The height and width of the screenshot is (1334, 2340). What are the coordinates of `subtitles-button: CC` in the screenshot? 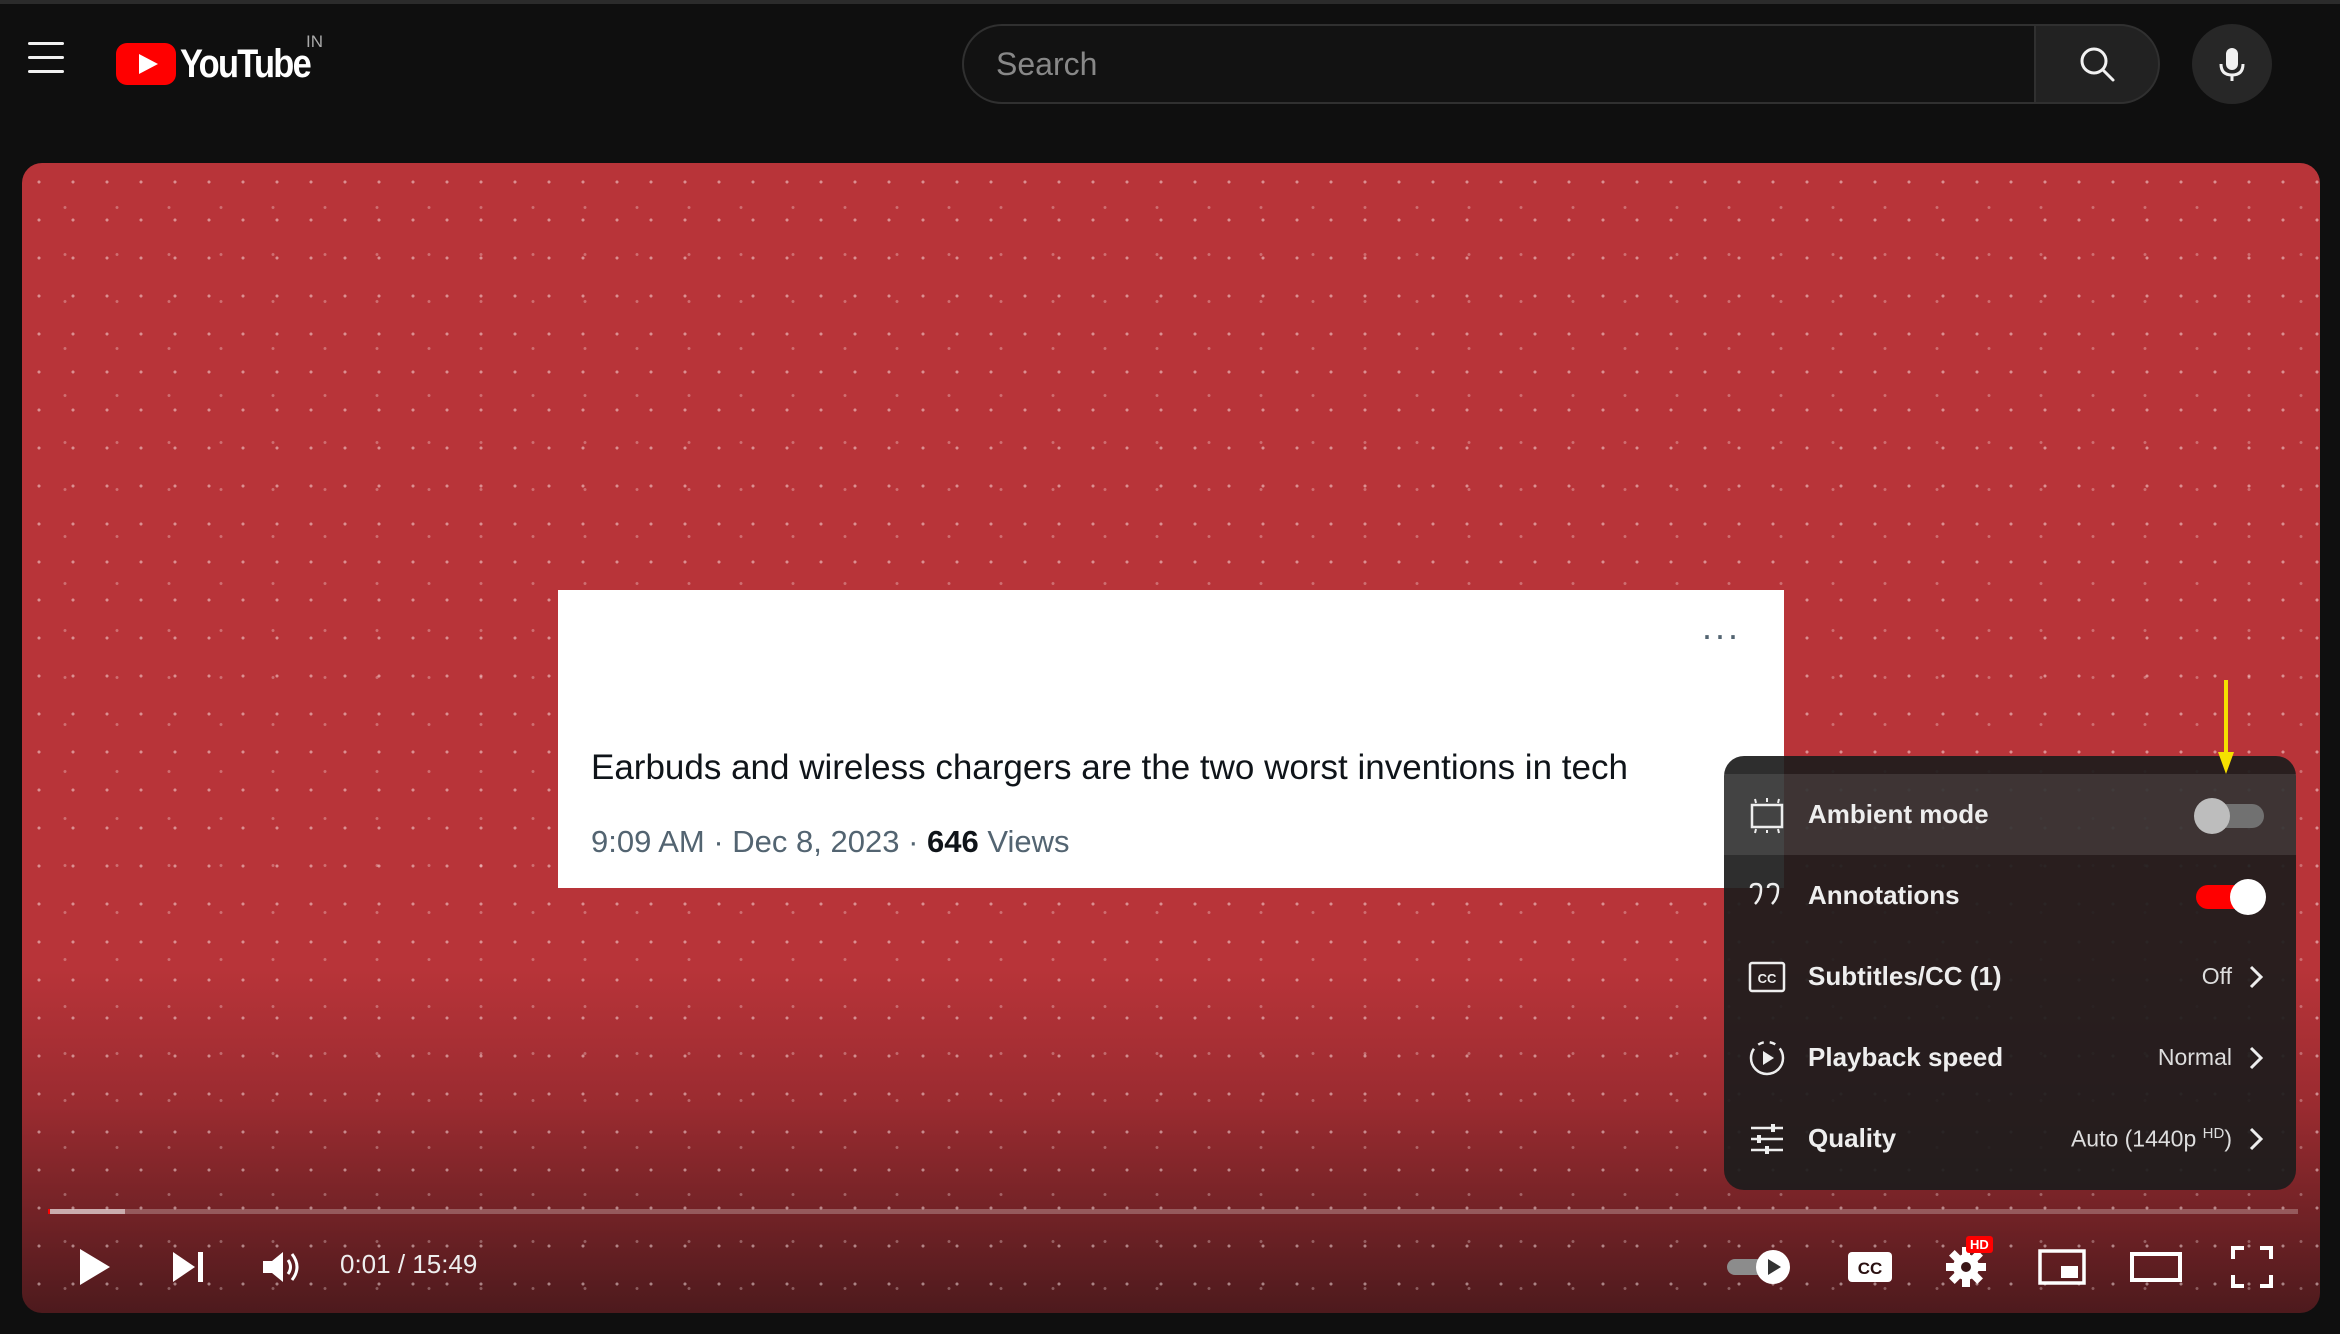 It's located at (1870, 1267).